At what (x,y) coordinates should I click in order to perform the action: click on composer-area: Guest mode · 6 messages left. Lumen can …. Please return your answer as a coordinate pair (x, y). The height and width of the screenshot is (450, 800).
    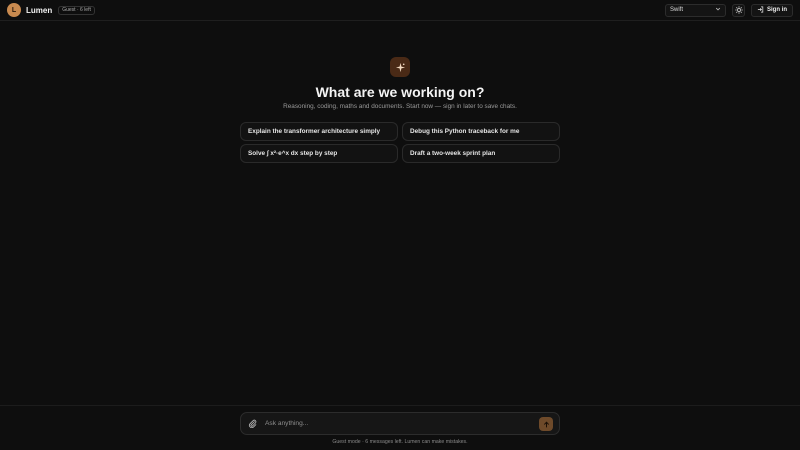
    Looking at the image, I should click on (400, 427).